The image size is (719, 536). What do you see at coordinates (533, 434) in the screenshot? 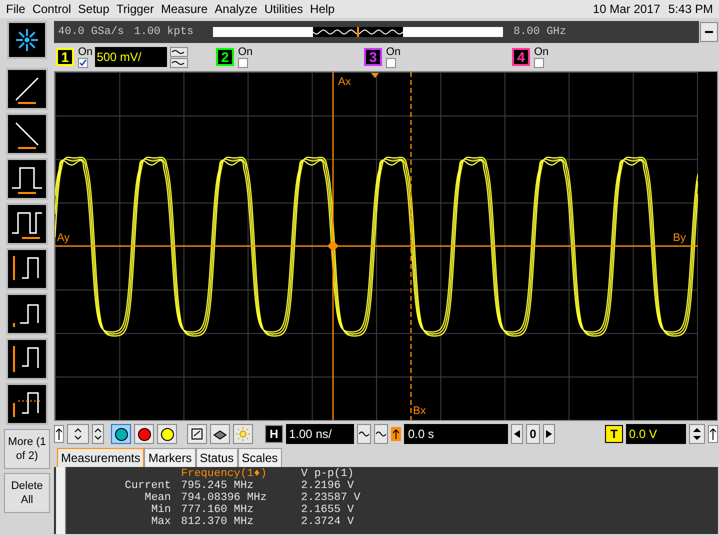
I see `zoom-value: 0` at bounding box center [533, 434].